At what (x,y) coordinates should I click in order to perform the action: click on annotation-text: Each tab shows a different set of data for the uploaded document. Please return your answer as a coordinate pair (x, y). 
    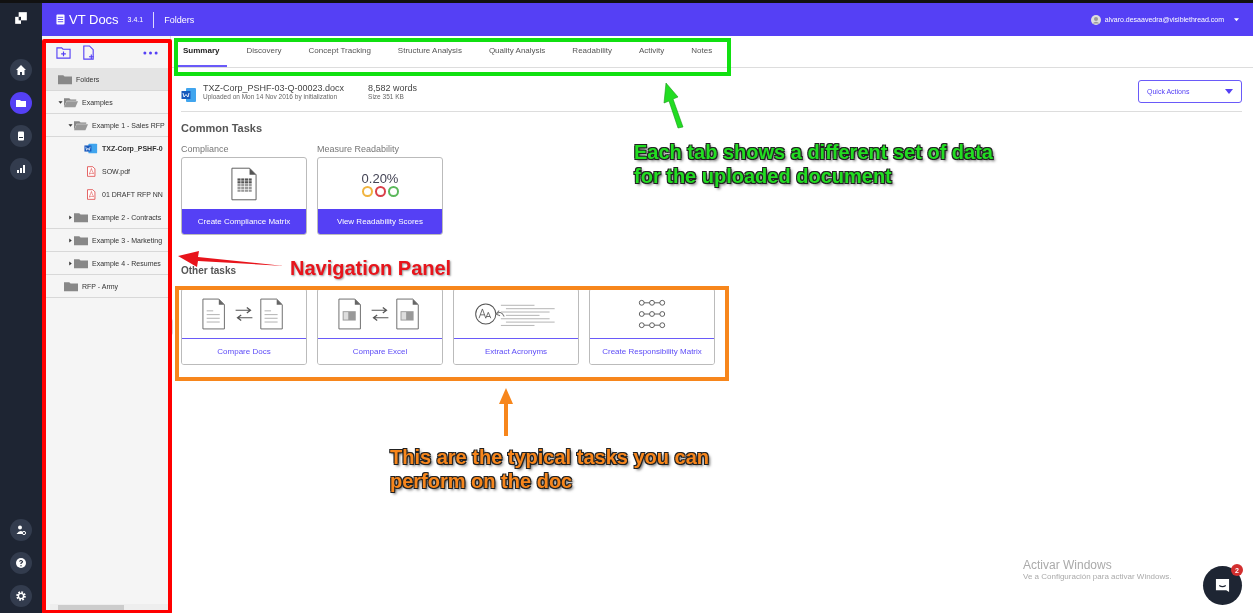
    Looking at the image, I should click on (813, 164).